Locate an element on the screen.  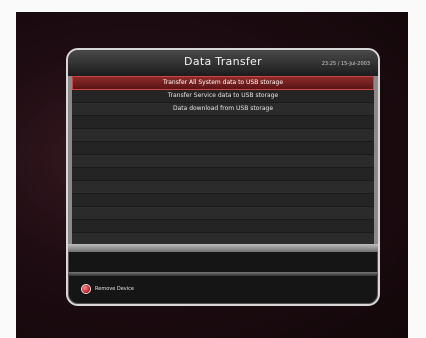
footer-hints: Remove Device is located at coordinates (108, 289).